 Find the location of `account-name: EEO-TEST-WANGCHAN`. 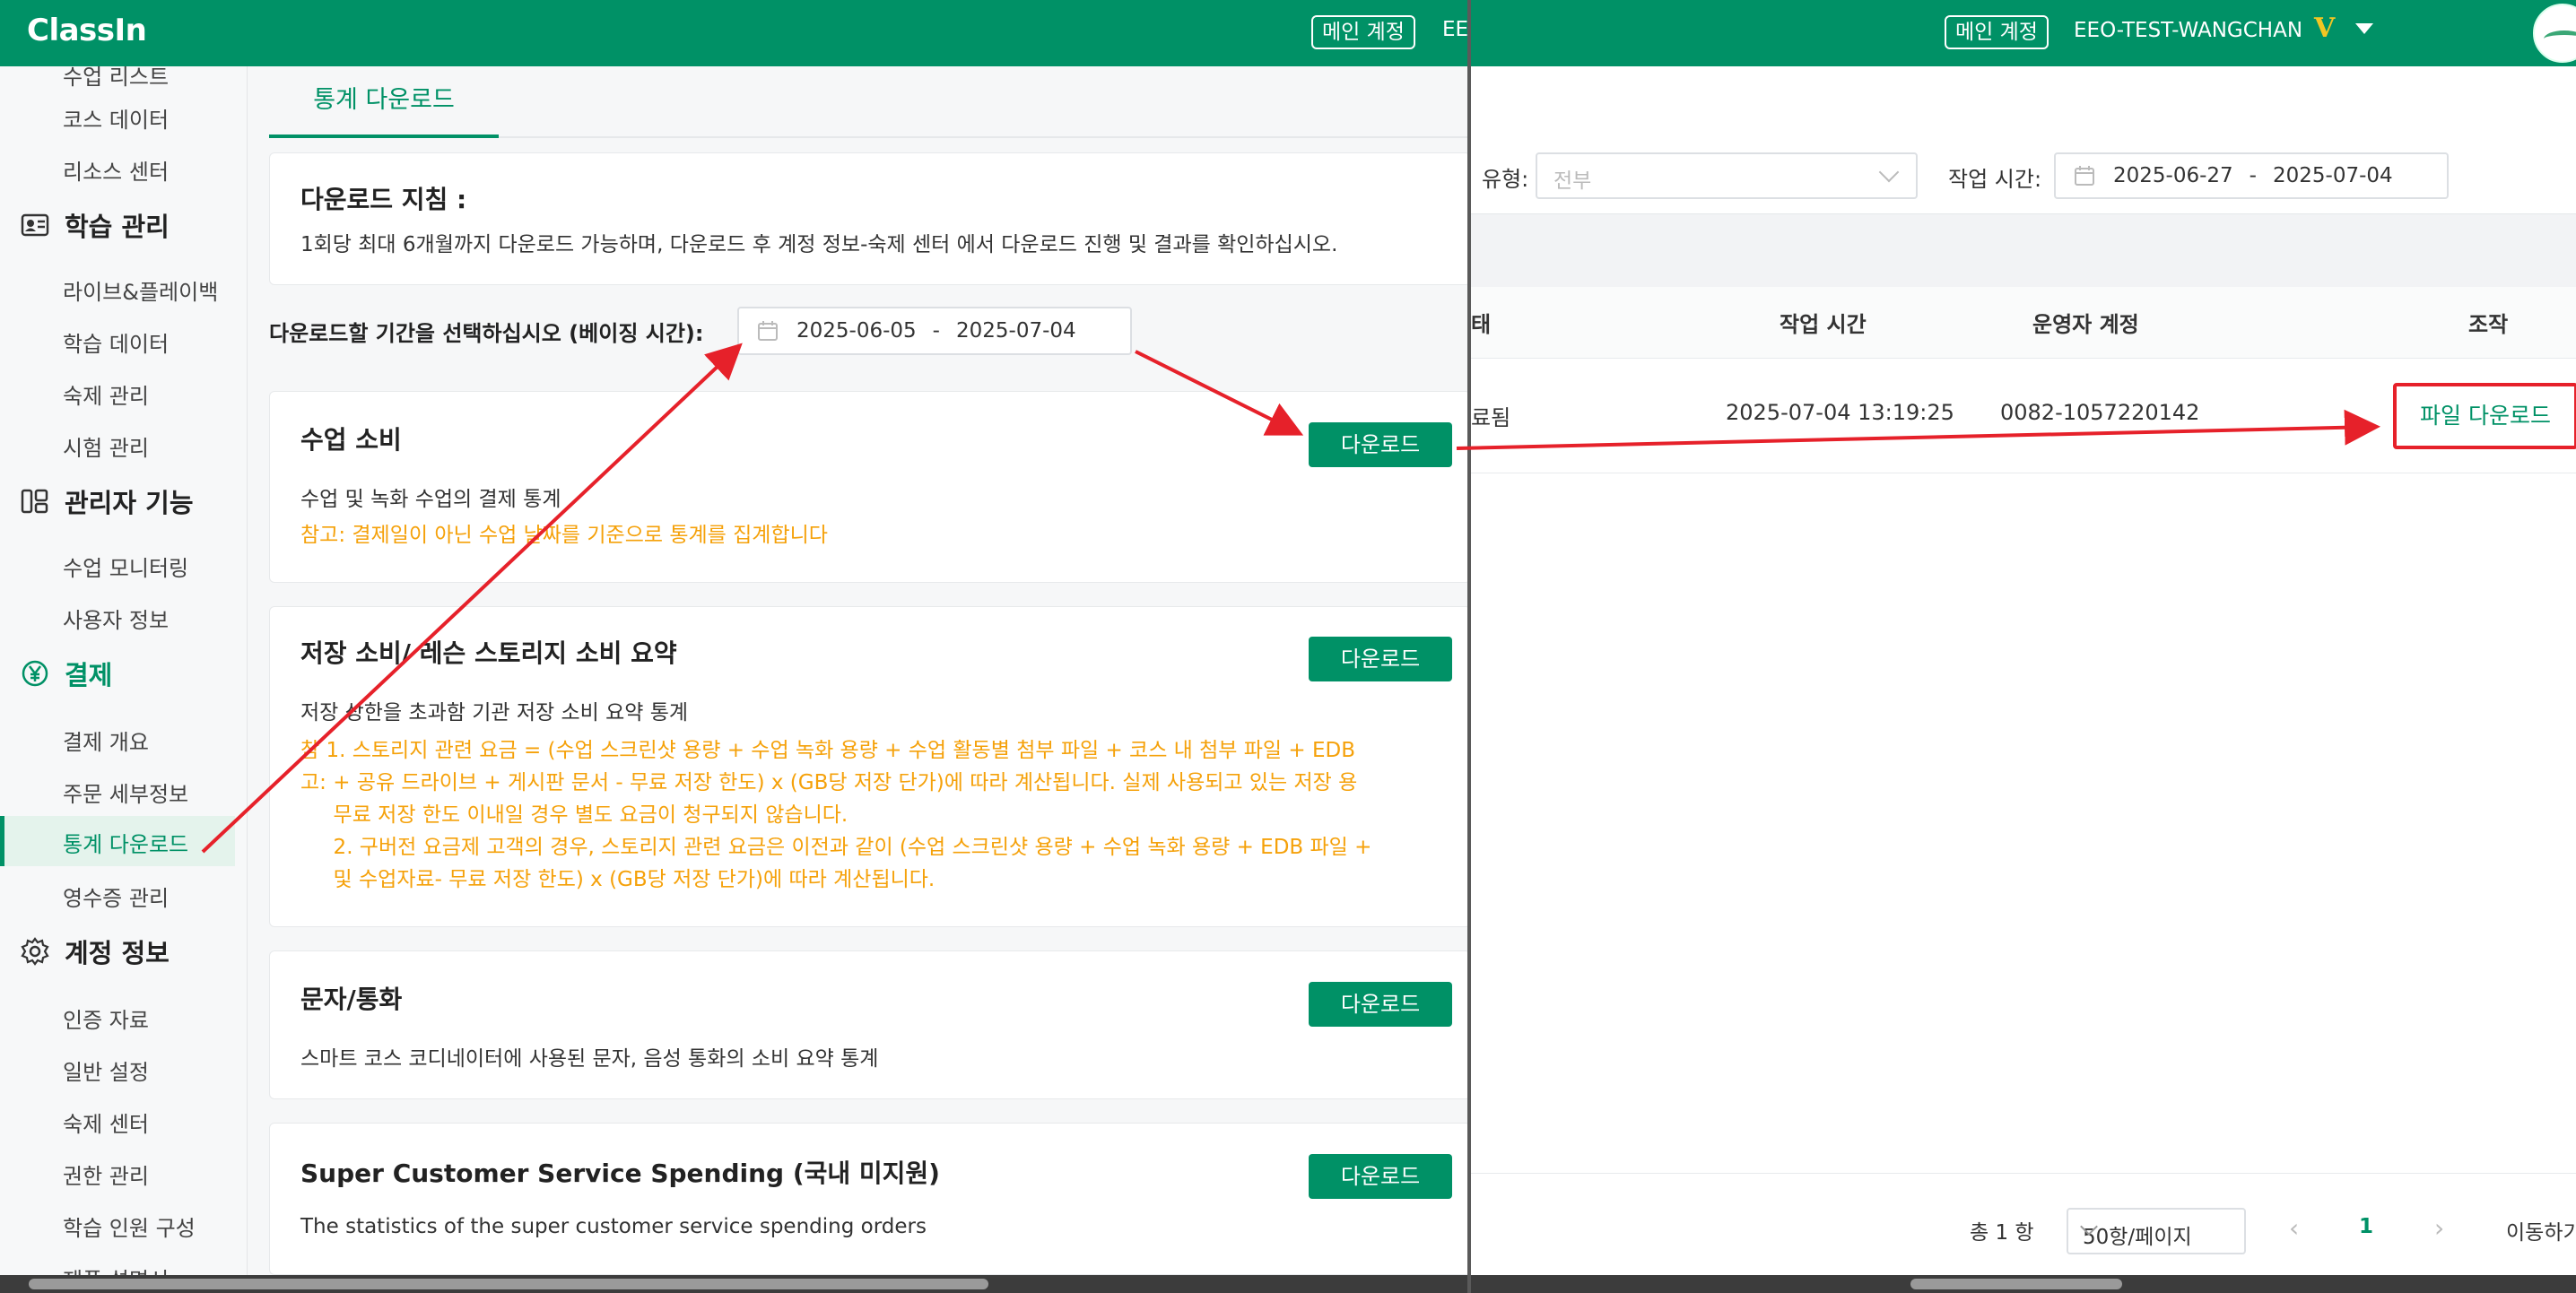

account-name: EEO-TEST-WANGCHAN is located at coordinates (2188, 31).